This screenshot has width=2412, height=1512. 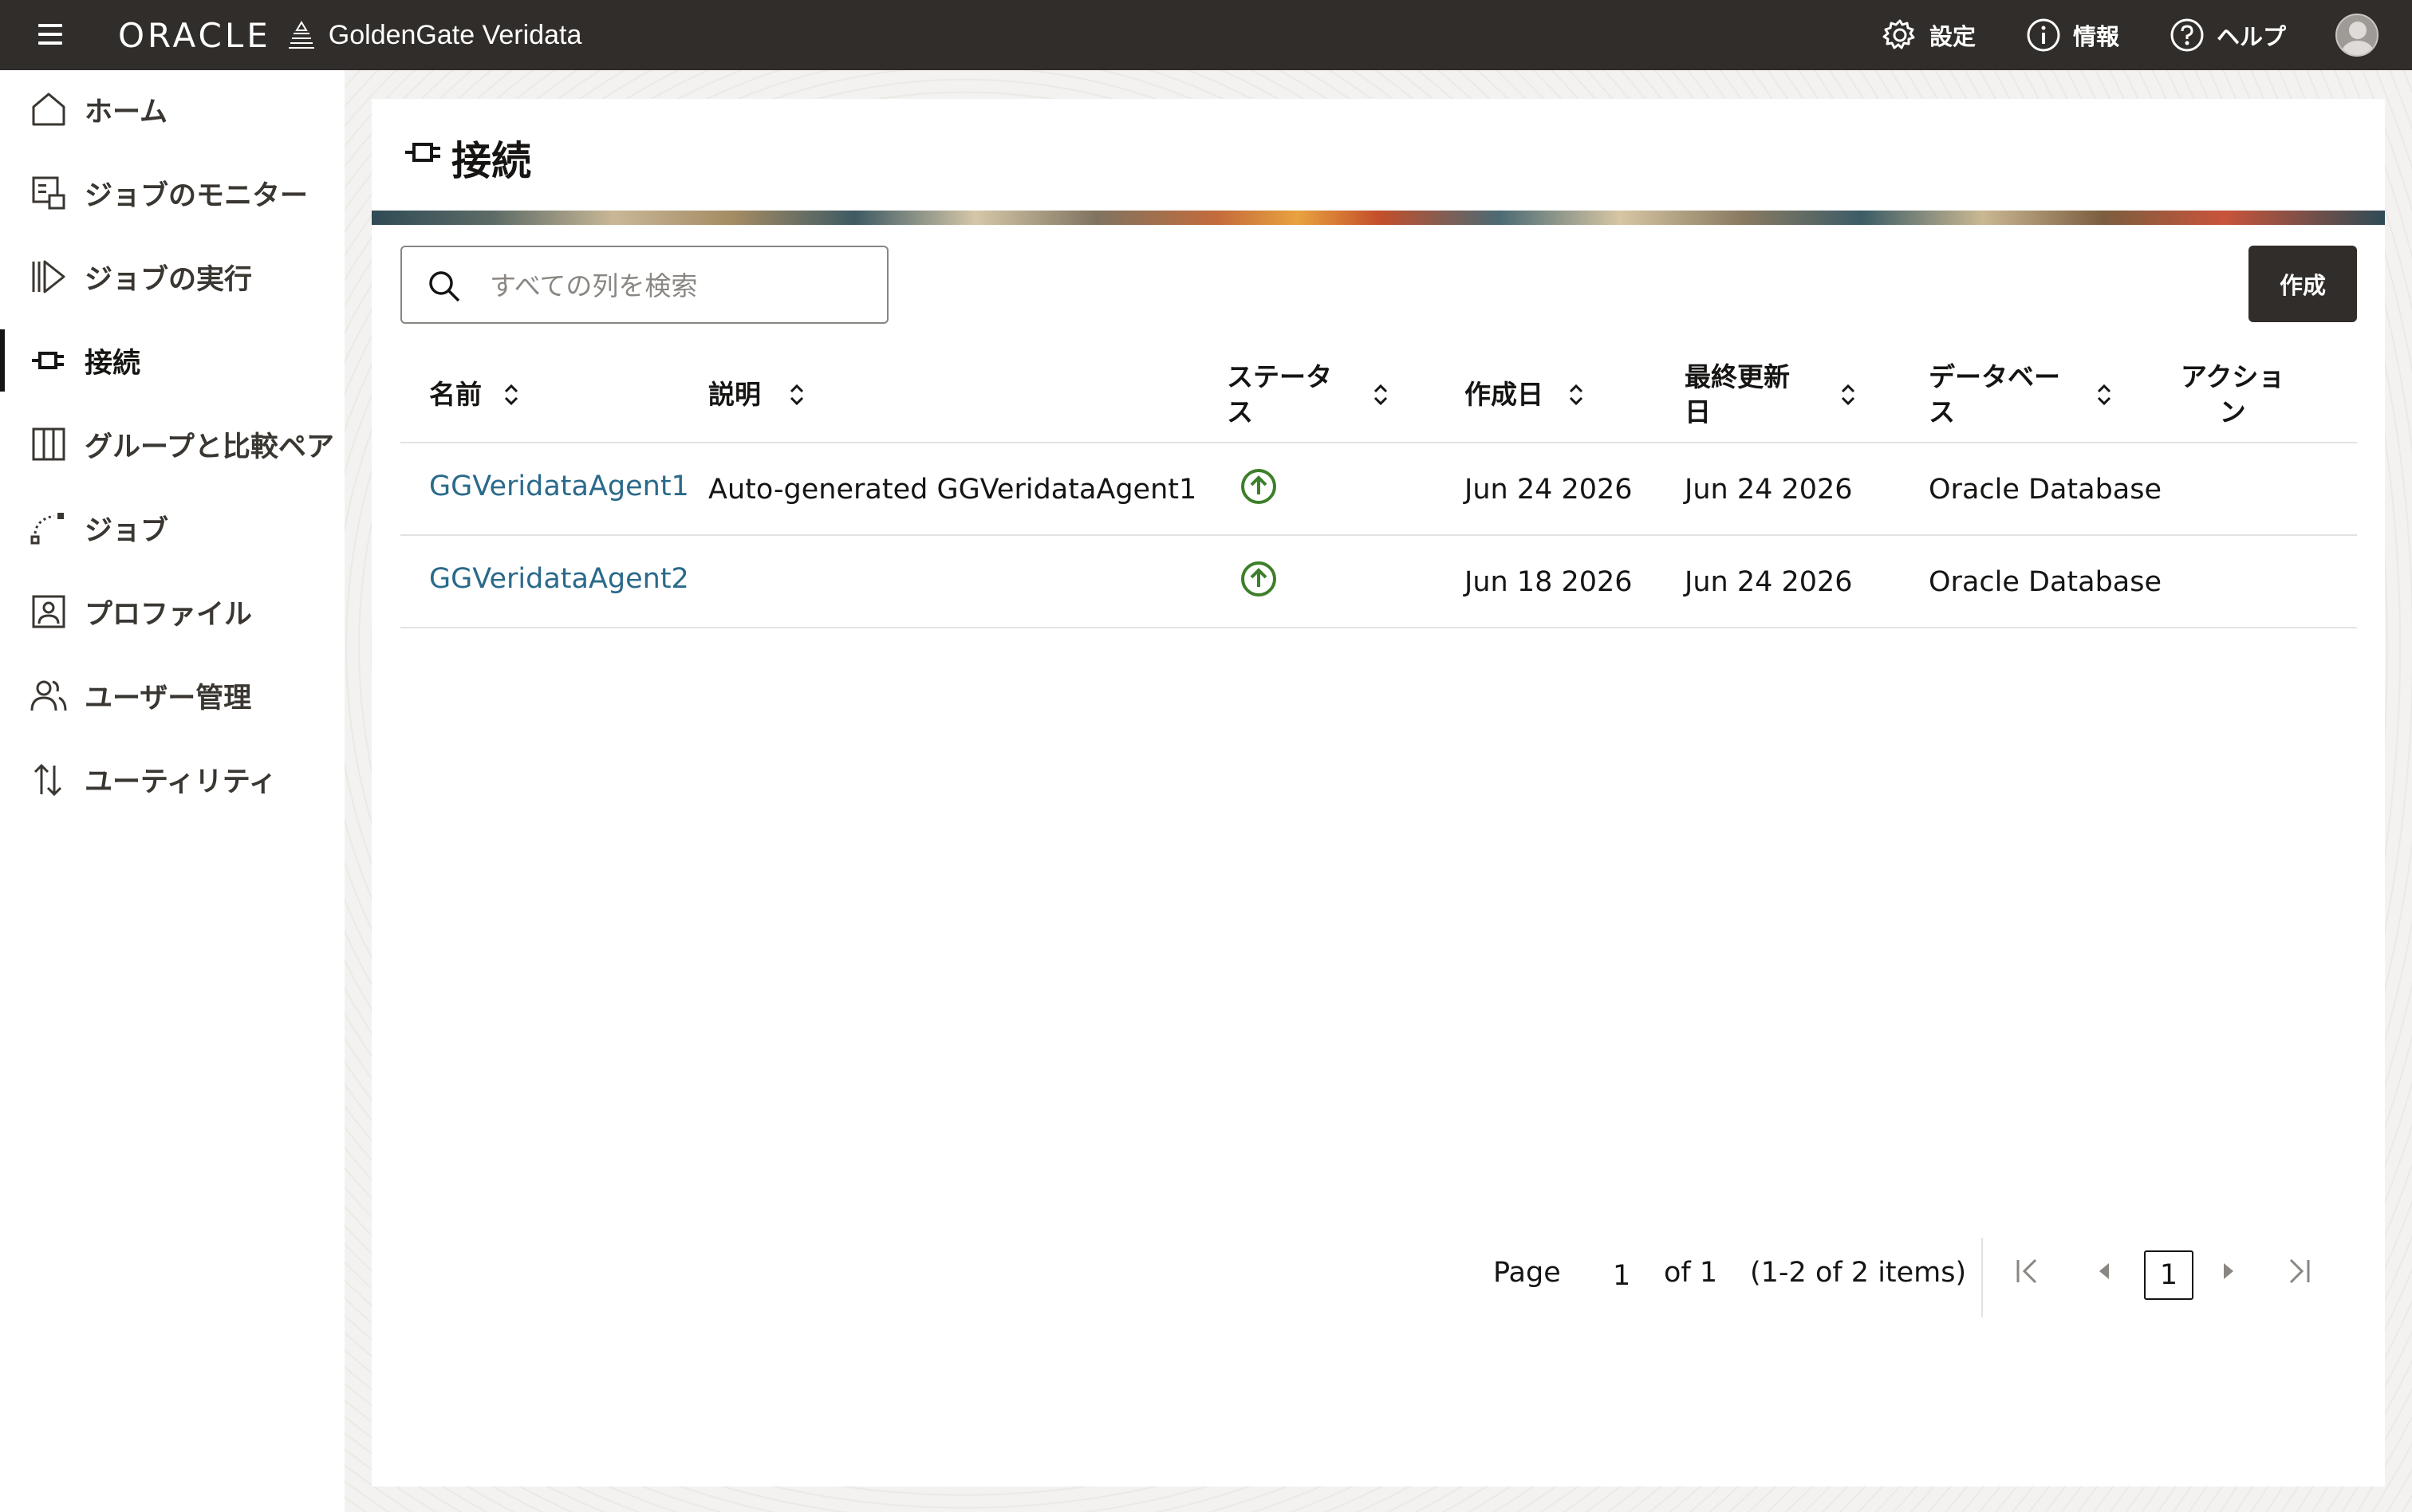 I want to click on search-box, so click(x=645, y=285).